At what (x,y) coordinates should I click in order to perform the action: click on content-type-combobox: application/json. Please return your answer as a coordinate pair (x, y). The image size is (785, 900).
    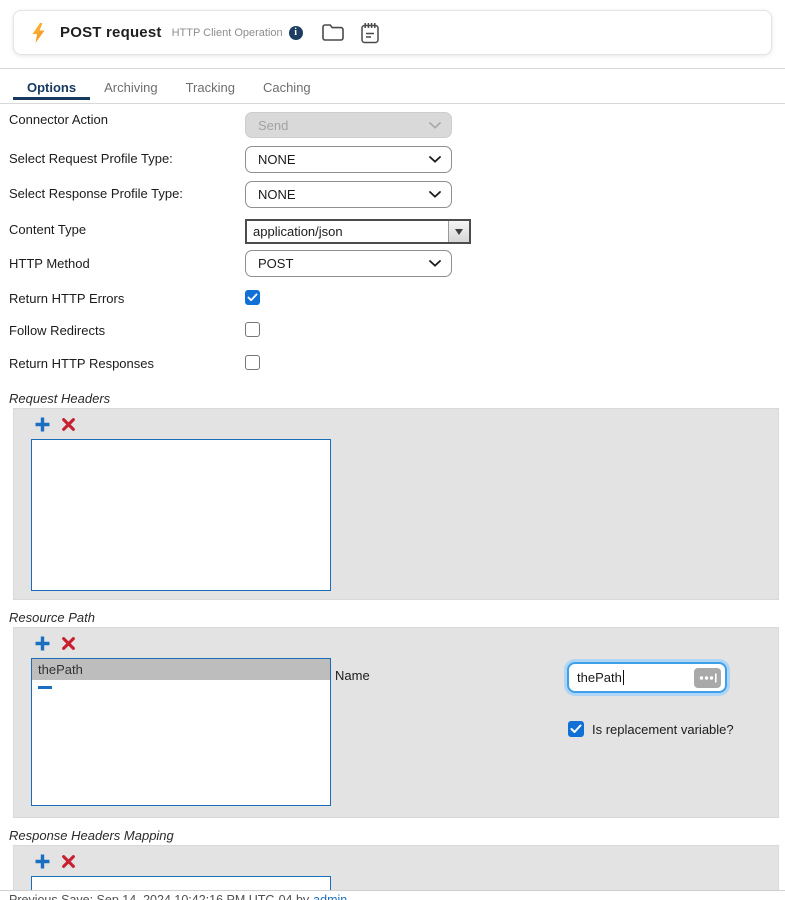
    Looking at the image, I should click on (358, 231).